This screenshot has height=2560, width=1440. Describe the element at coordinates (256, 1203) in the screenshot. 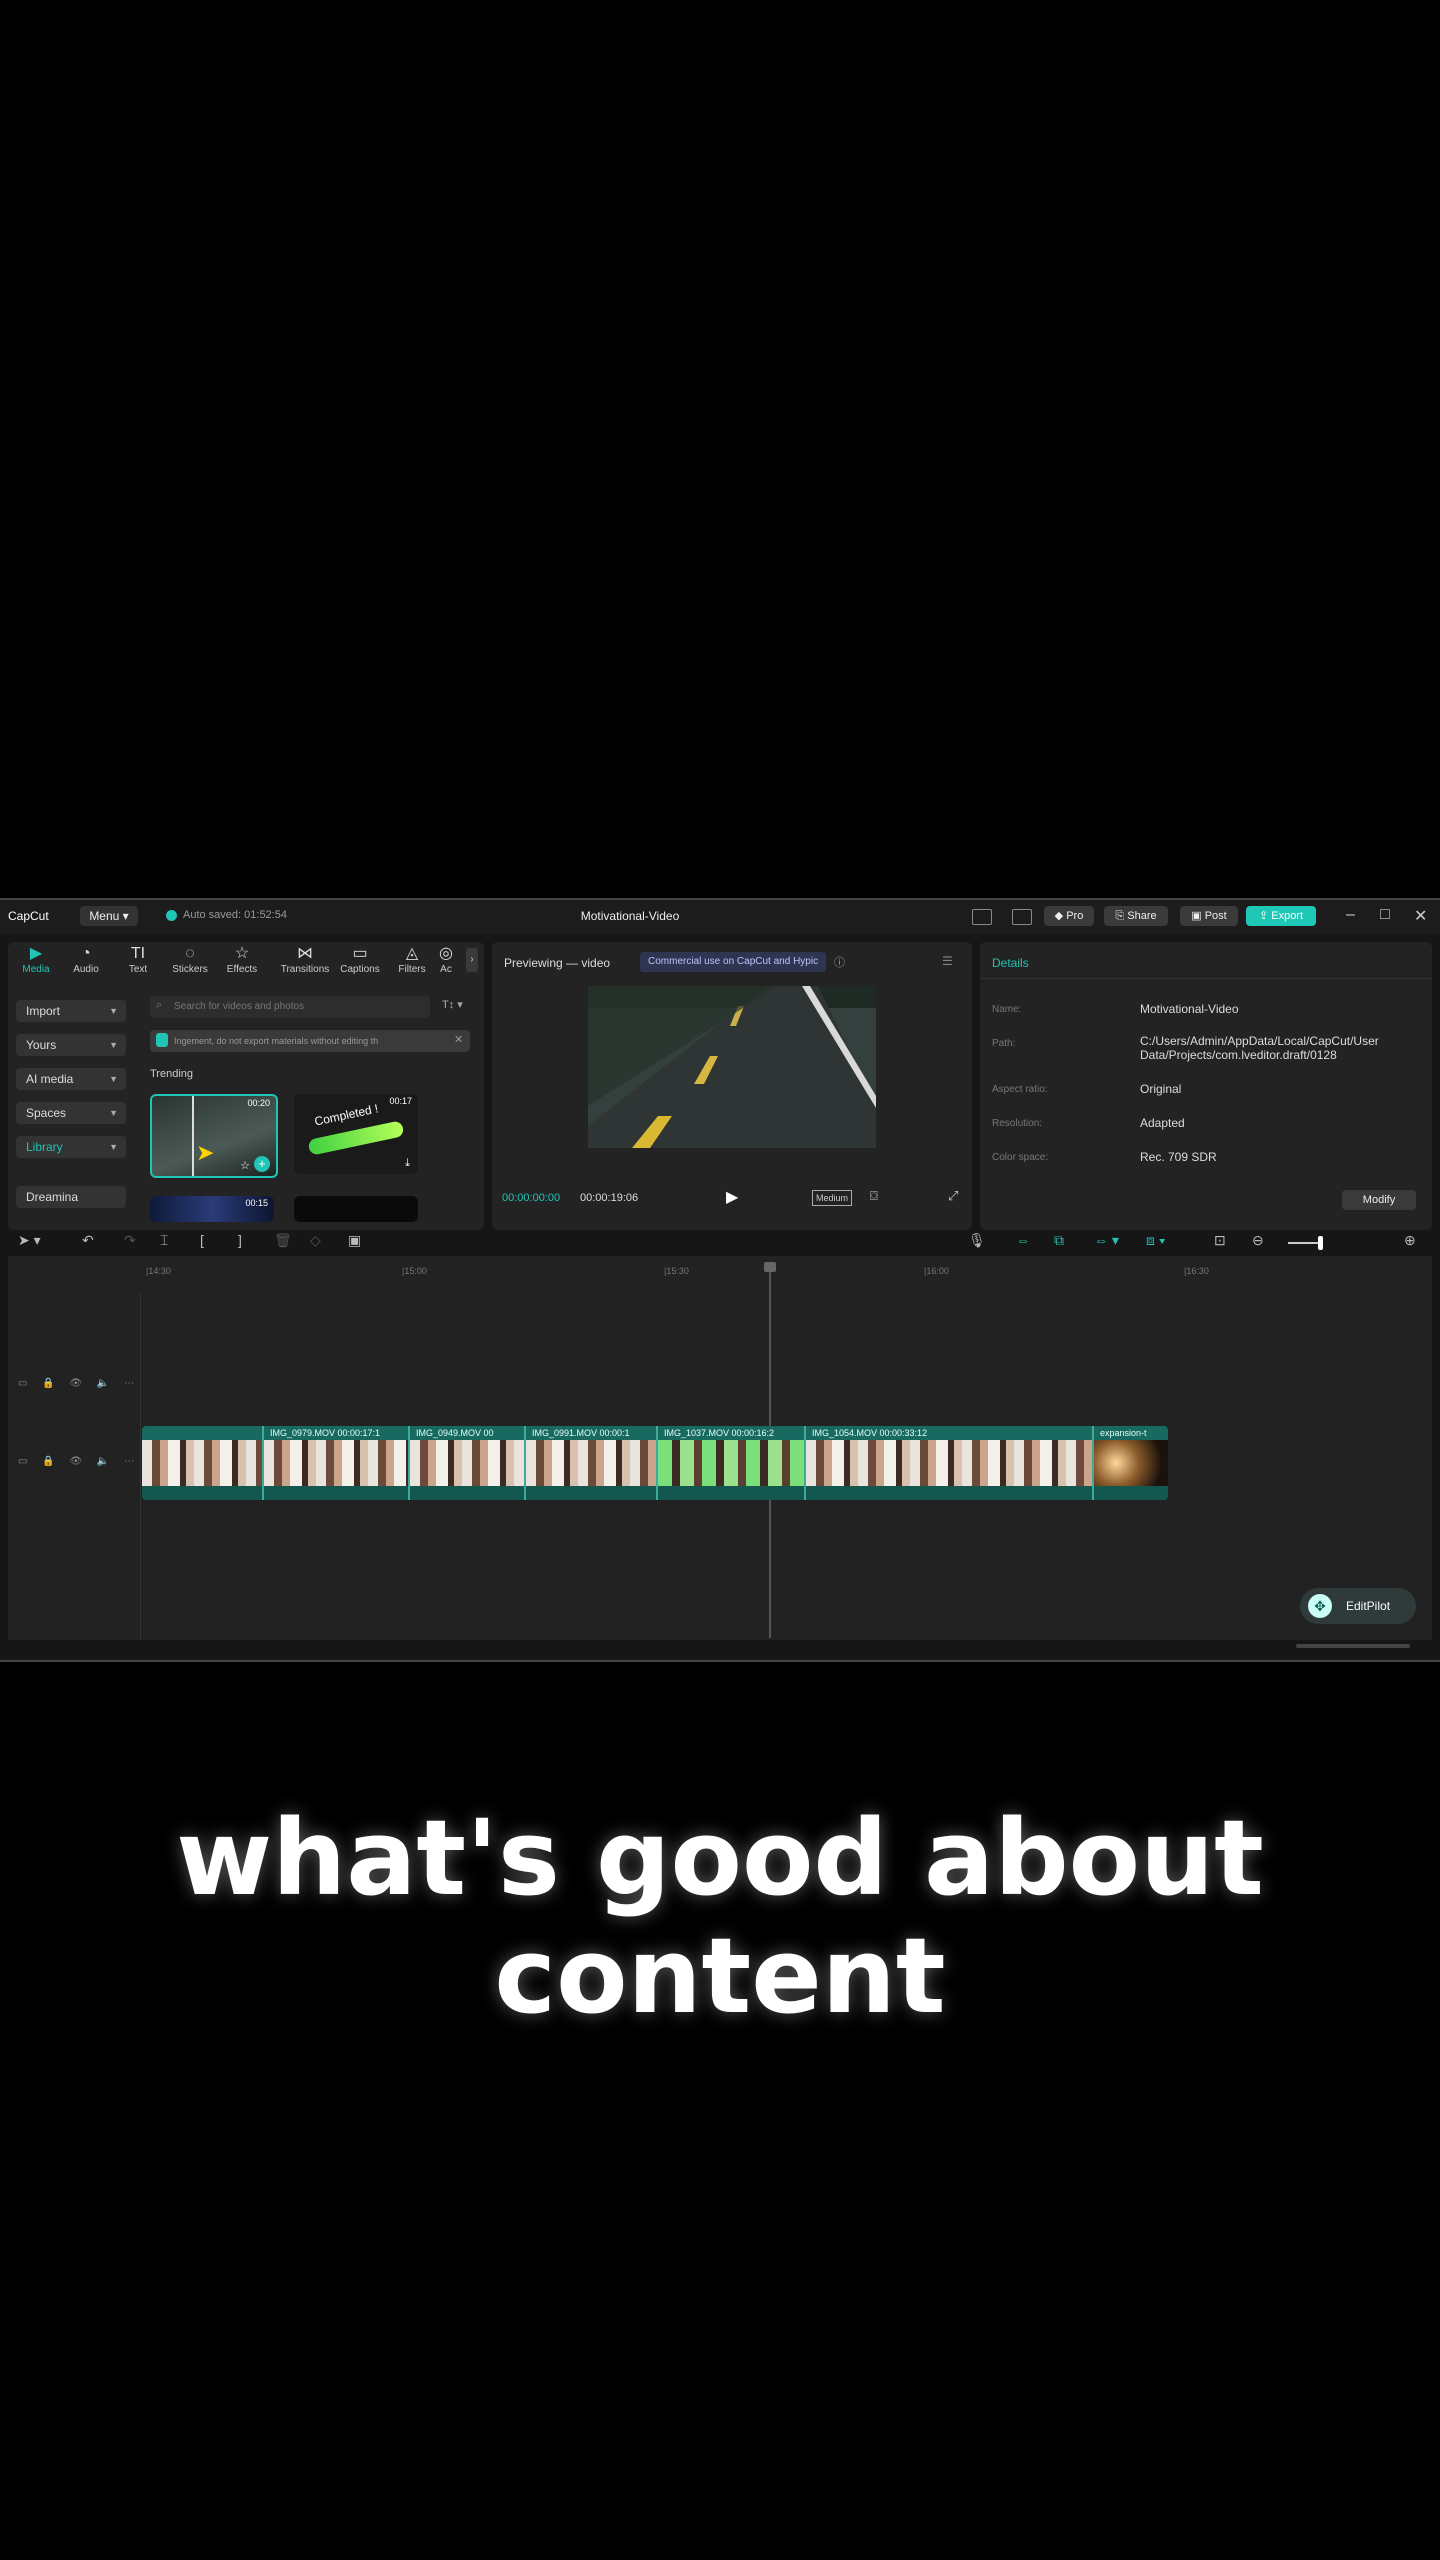

I see `thumb-duration: 00:15` at that location.